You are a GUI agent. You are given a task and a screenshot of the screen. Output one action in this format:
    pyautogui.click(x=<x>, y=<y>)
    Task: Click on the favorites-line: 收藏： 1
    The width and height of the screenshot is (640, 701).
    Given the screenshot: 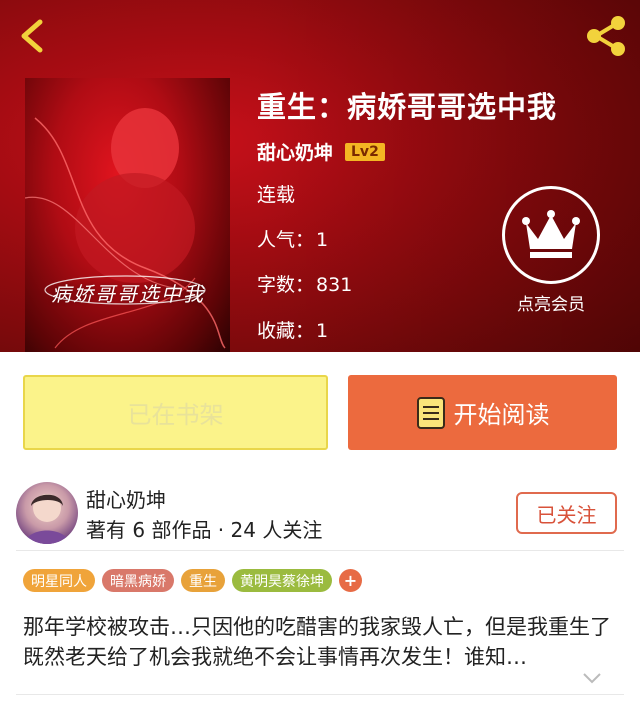 What is the action you would take?
    pyautogui.click(x=292, y=329)
    